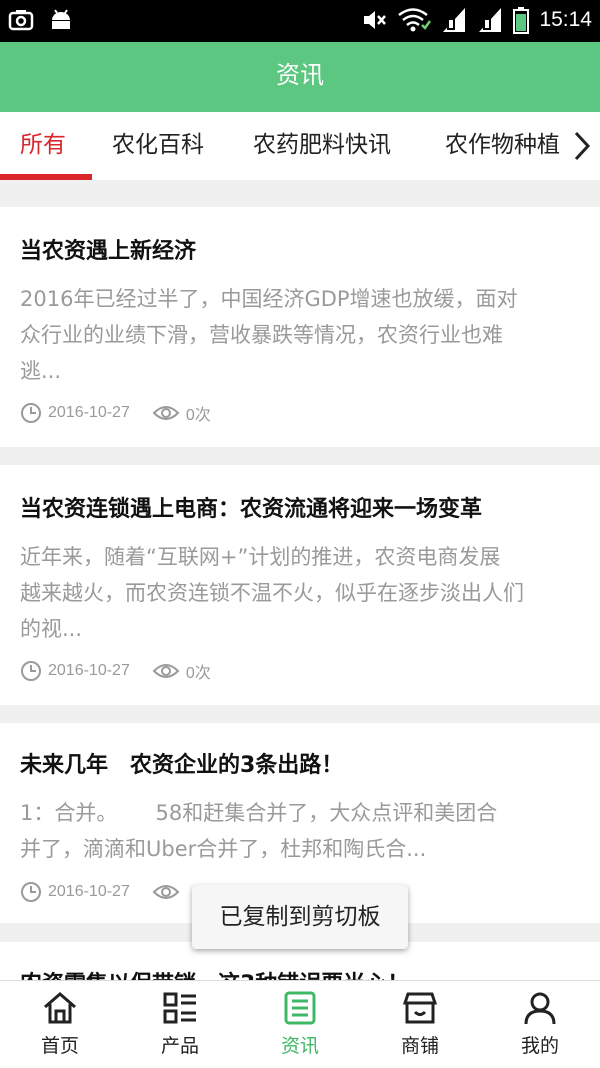 Image resolution: width=600 pixels, height=1068 pixels. I want to click on chevron-right-icon, so click(582, 146).